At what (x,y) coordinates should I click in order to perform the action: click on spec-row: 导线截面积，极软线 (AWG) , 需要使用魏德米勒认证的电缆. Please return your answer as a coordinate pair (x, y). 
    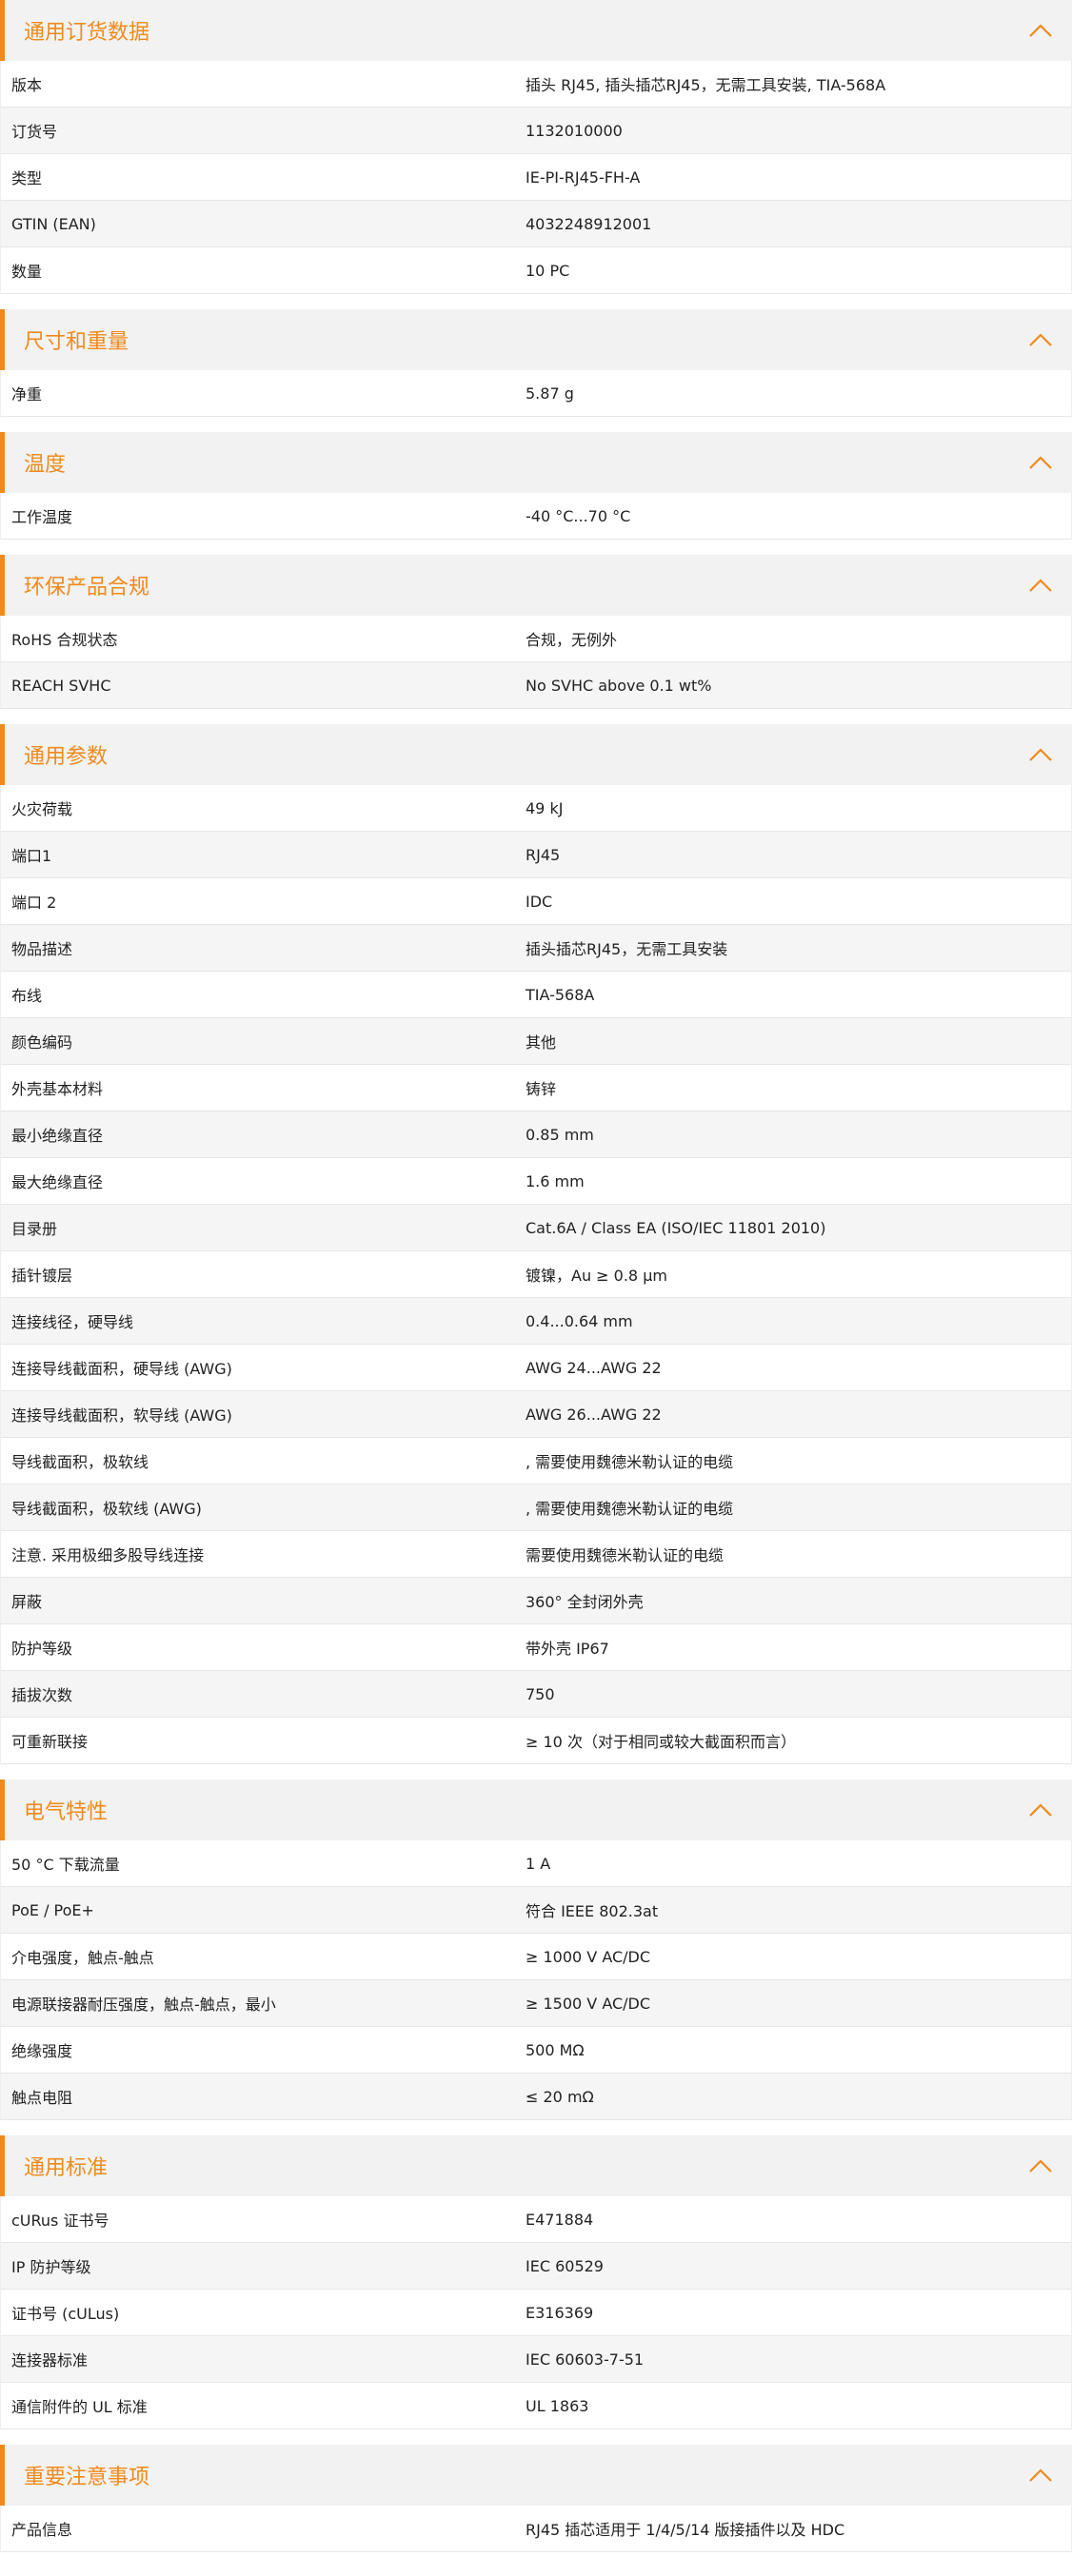
    Looking at the image, I should click on (536, 1508).